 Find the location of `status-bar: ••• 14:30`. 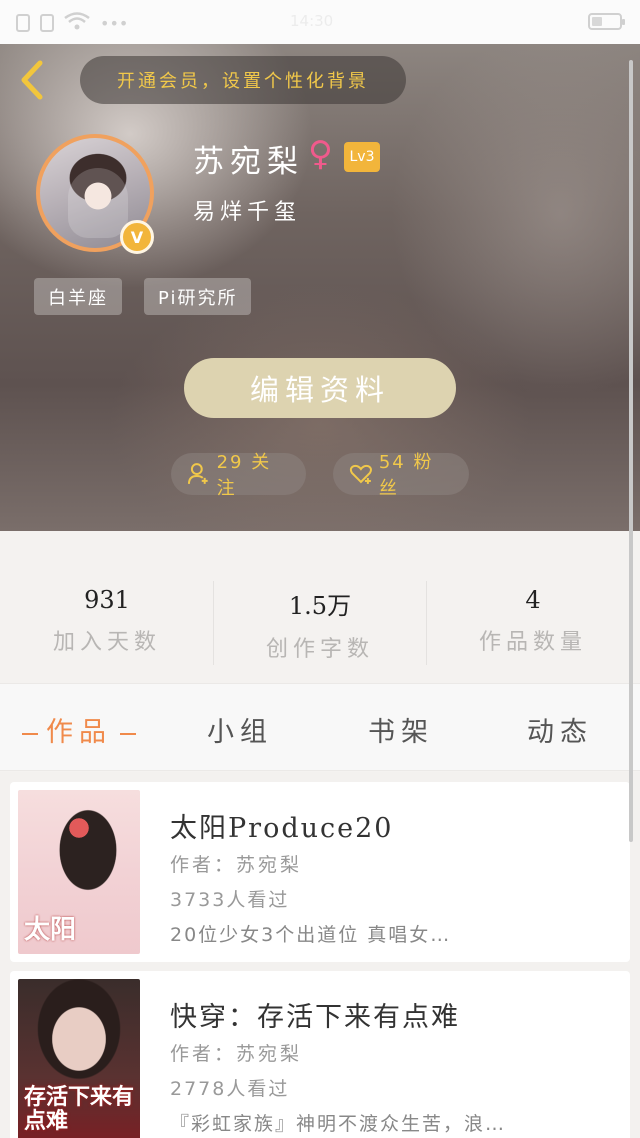

status-bar: ••• 14:30 is located at coordinates (320, 22).